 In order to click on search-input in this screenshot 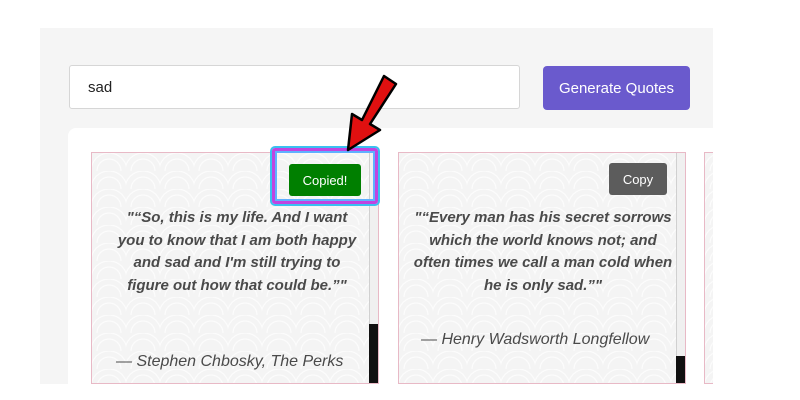, I will do `click(294, 87)`.